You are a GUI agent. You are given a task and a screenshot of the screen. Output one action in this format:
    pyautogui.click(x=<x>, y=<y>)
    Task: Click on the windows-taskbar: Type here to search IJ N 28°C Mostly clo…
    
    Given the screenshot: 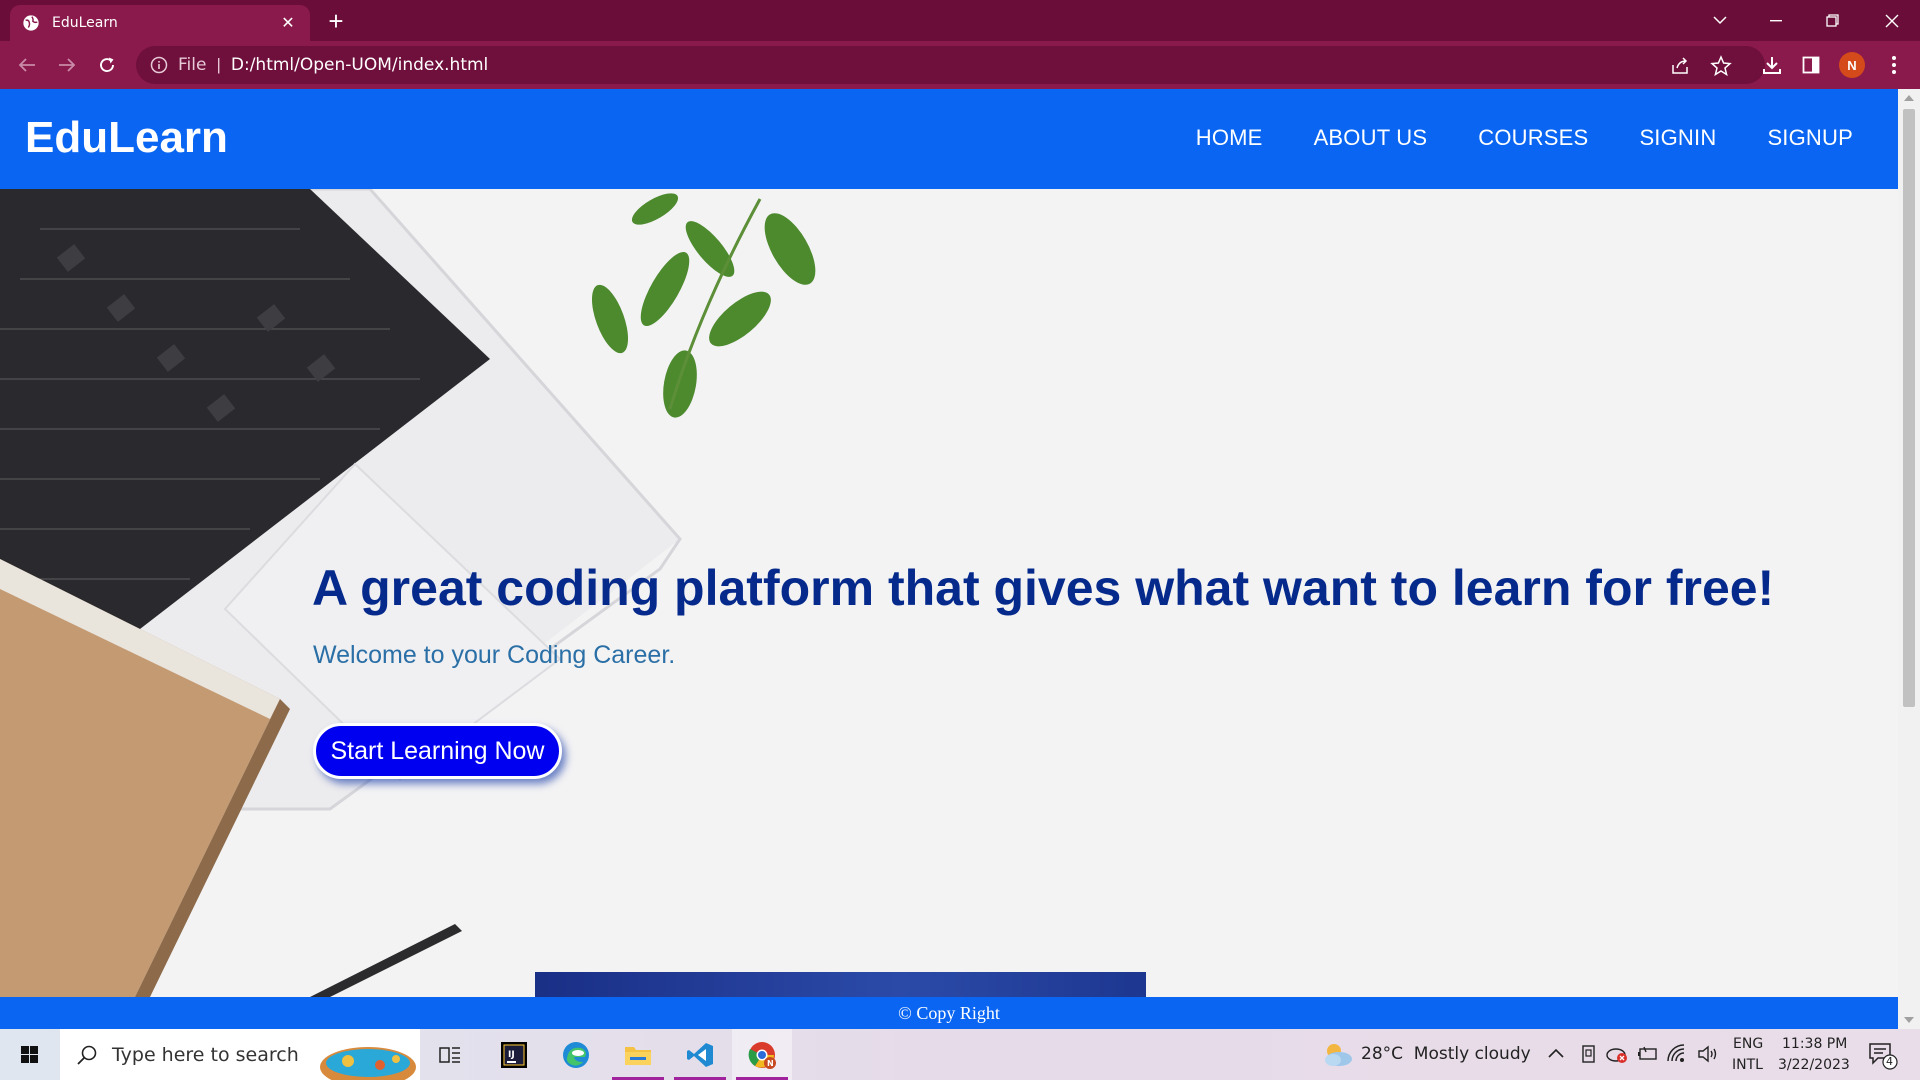 What is the action you would take?
    pyautogui.click(x=960, y=1054)
    